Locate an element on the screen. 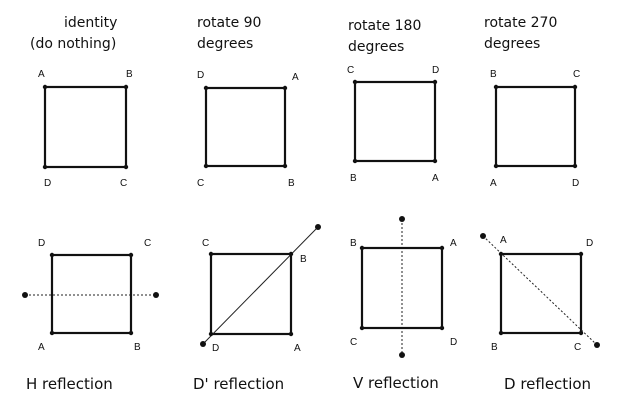 The width and height of the screenshot is (637, 408). panel-caption: H reflection is located at coordinates (69, 384).